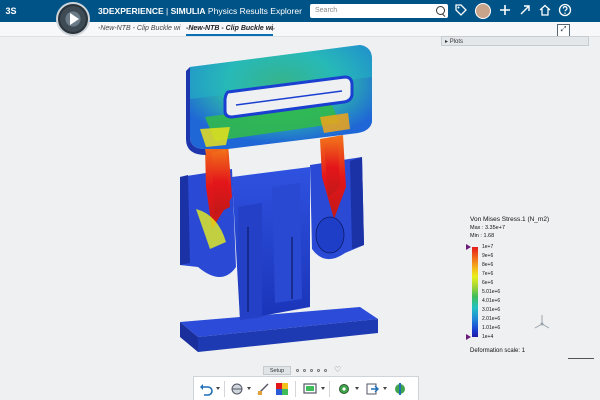 Image resolution: width=600 pixels, height=400 pixels. Describe the element at coordinates (326, 10) in the screenshot. I see `search-placeholder: Search` at that location.